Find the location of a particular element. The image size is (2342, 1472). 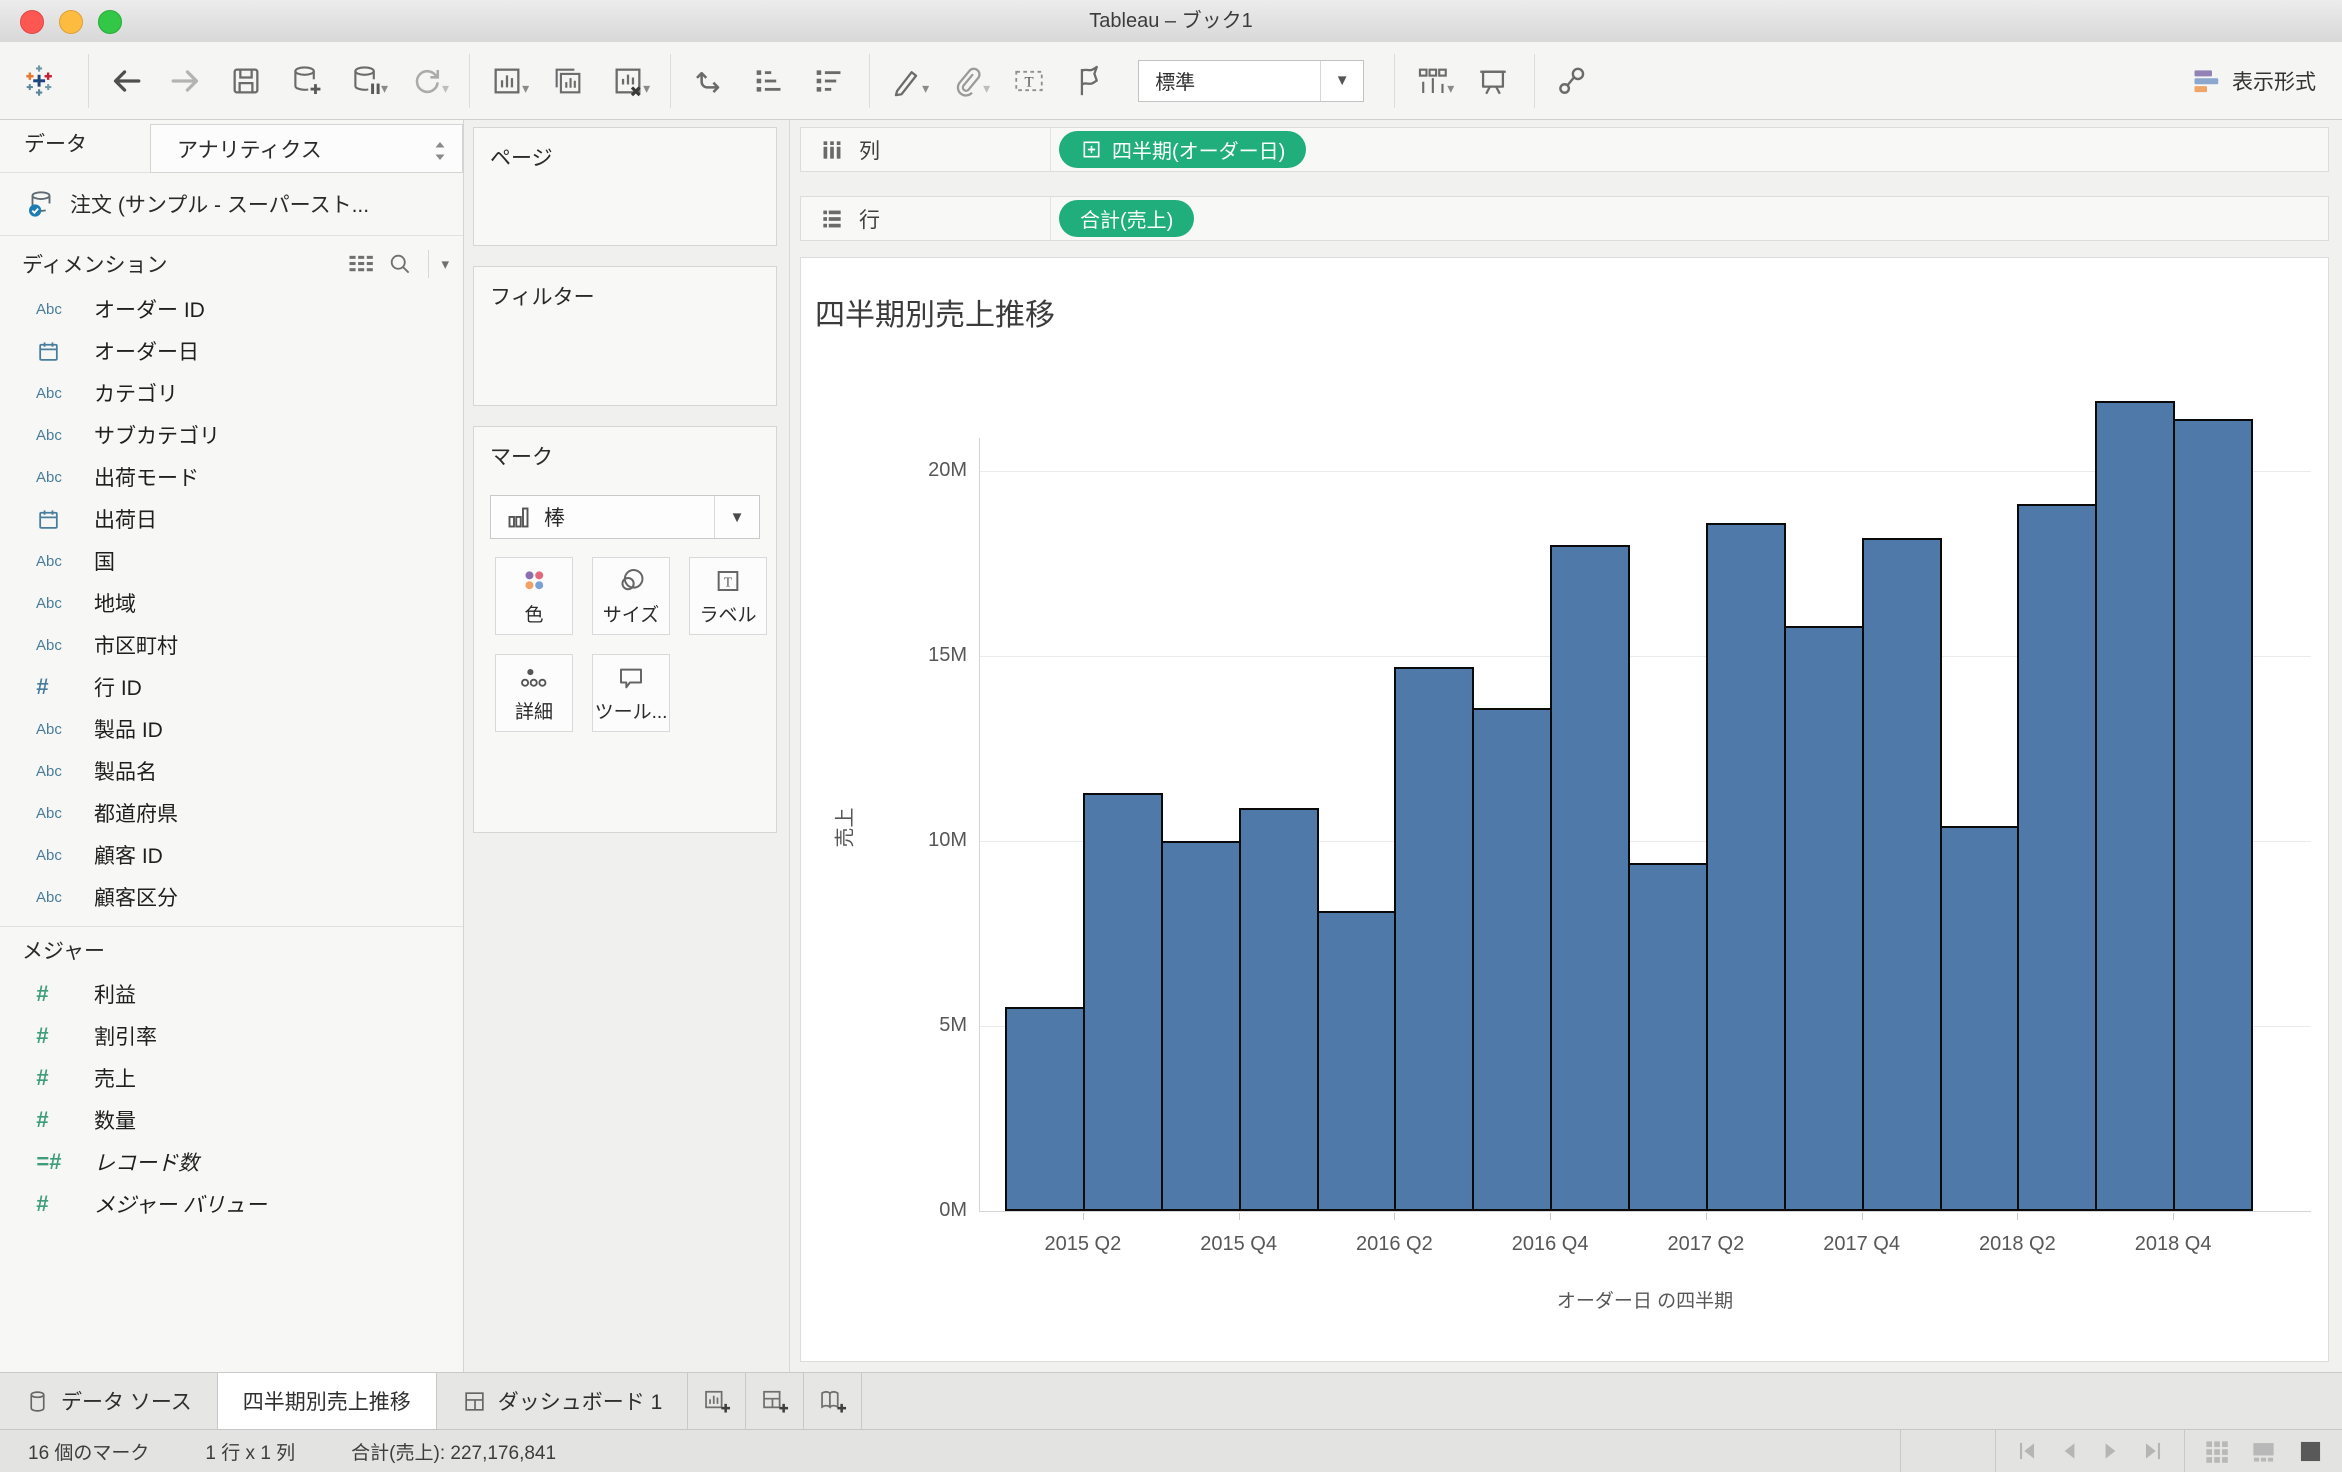

pane-collapse-icon is located at coordinates (440, 151).